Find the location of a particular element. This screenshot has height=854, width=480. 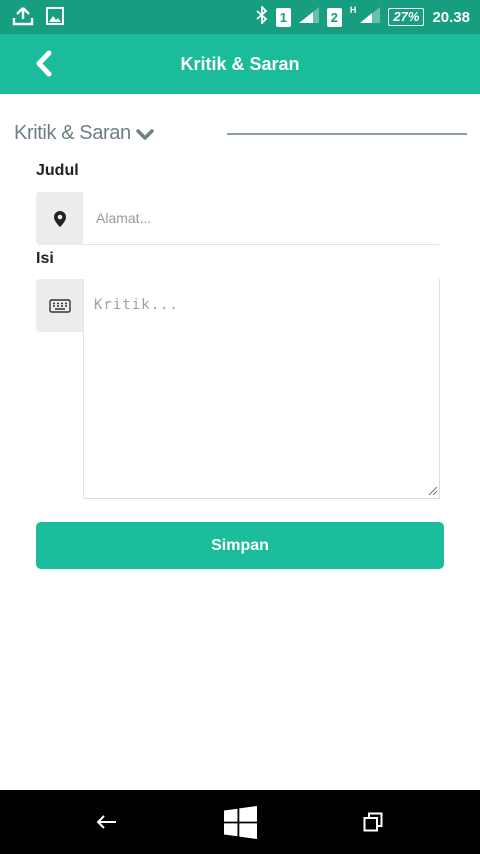

windows-home-icon is located at coordinates (240, 822).